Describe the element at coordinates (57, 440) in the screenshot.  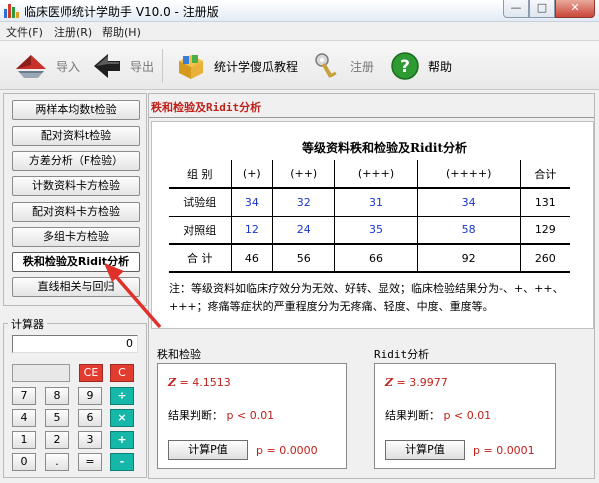
I see `calc-key-2: 2` at that location.